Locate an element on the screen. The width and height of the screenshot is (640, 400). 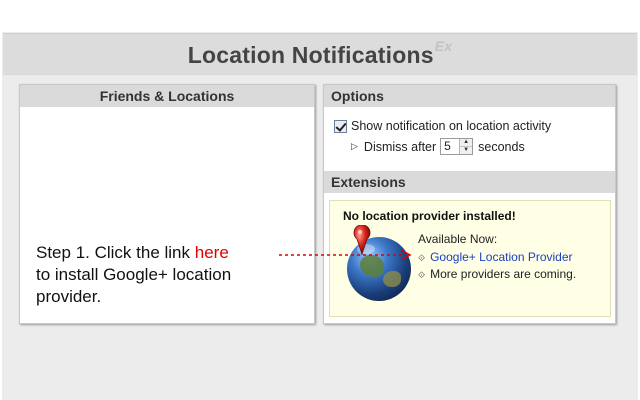
here-link: here is located at coordinates (212, 252).